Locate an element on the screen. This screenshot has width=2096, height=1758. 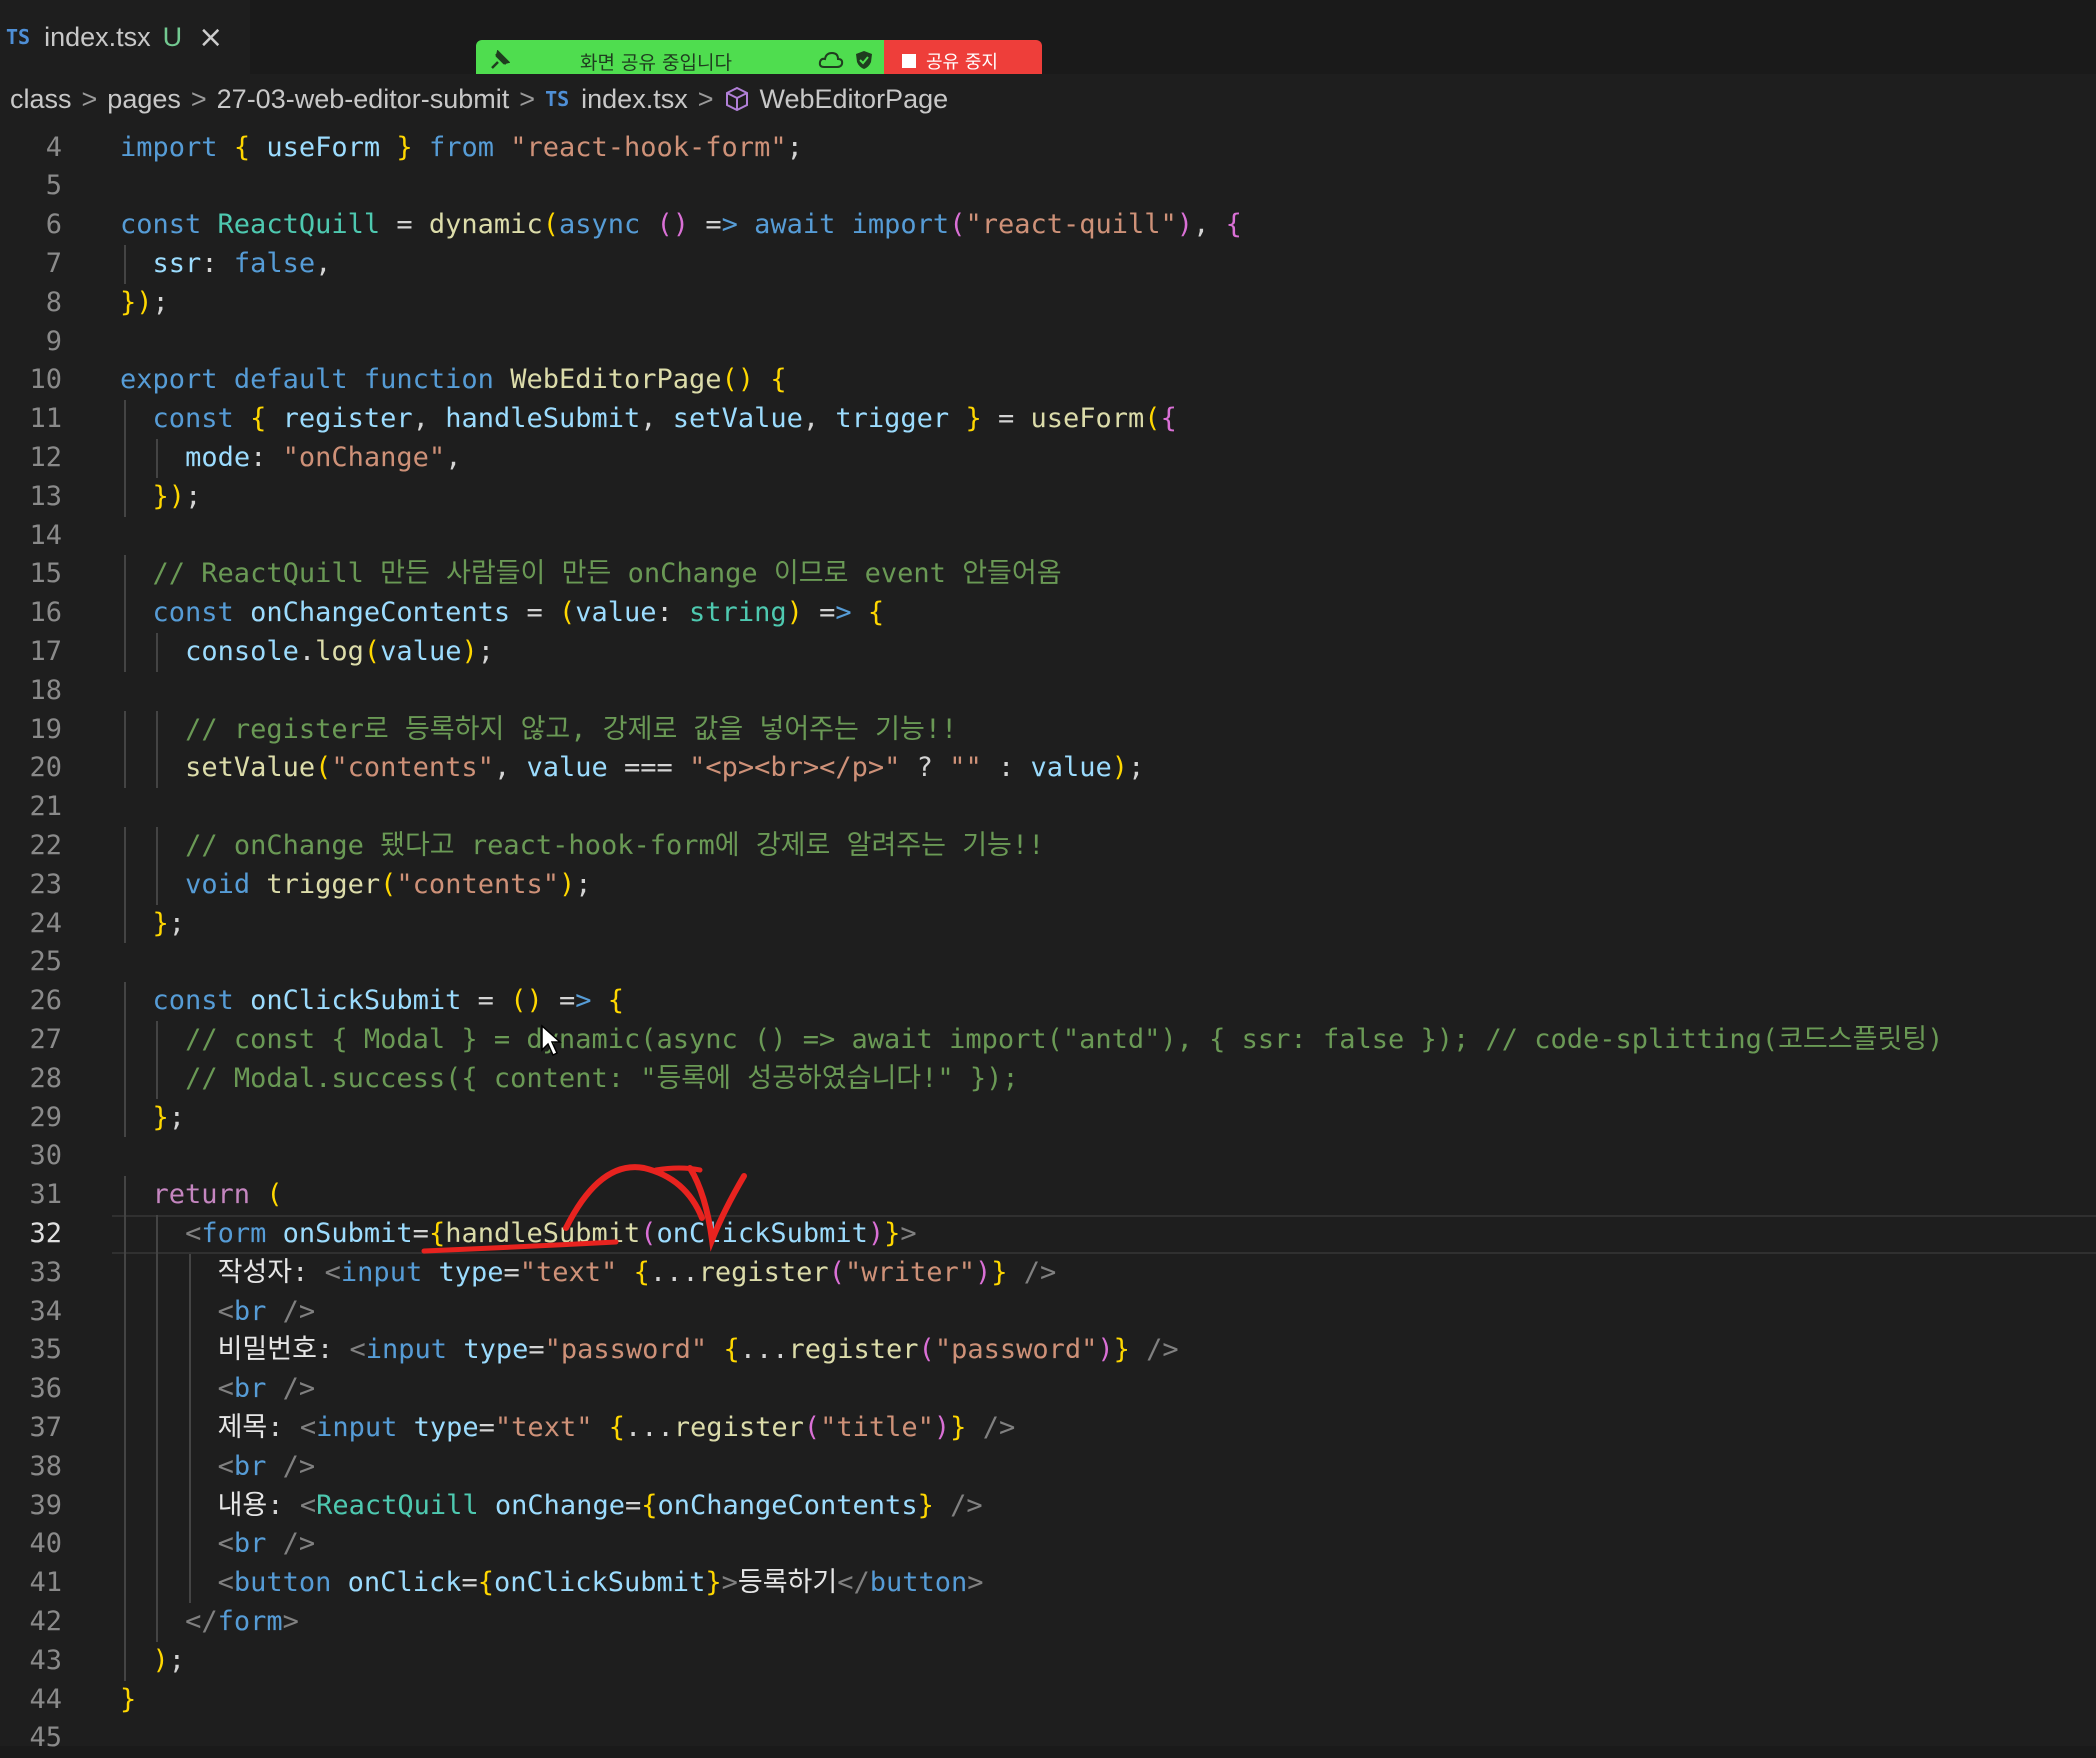
code-text: const onClickSubmit = () => { is located at coordinates (388, 1001).